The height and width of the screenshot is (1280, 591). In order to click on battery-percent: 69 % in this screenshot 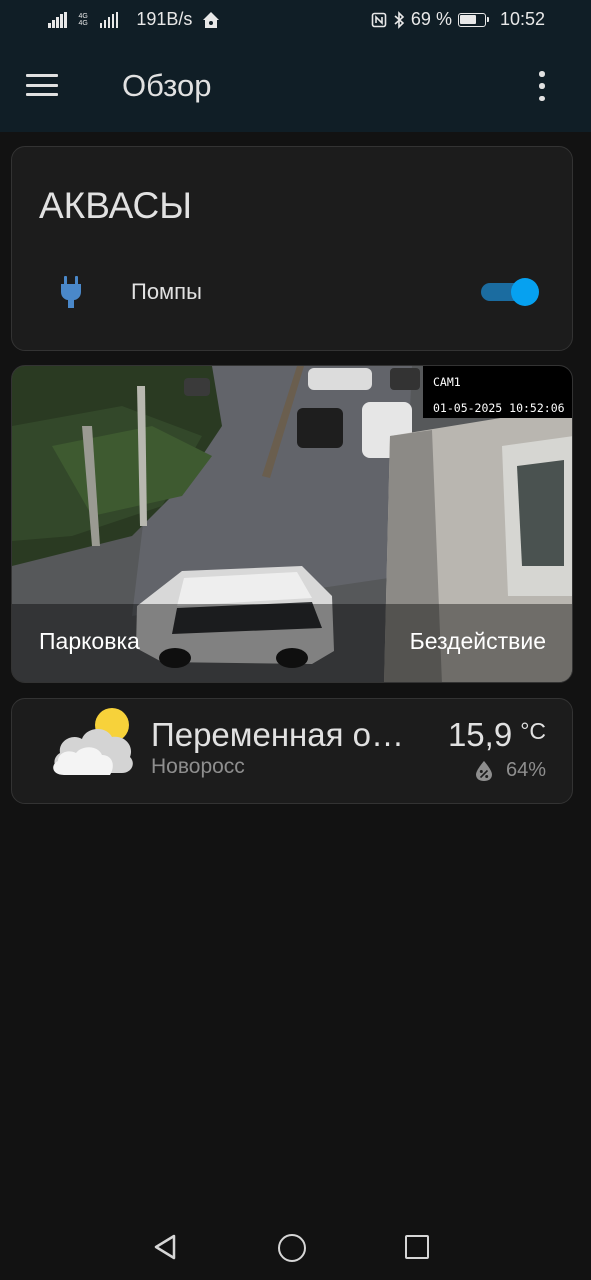, I will do `click(431, 19)`.